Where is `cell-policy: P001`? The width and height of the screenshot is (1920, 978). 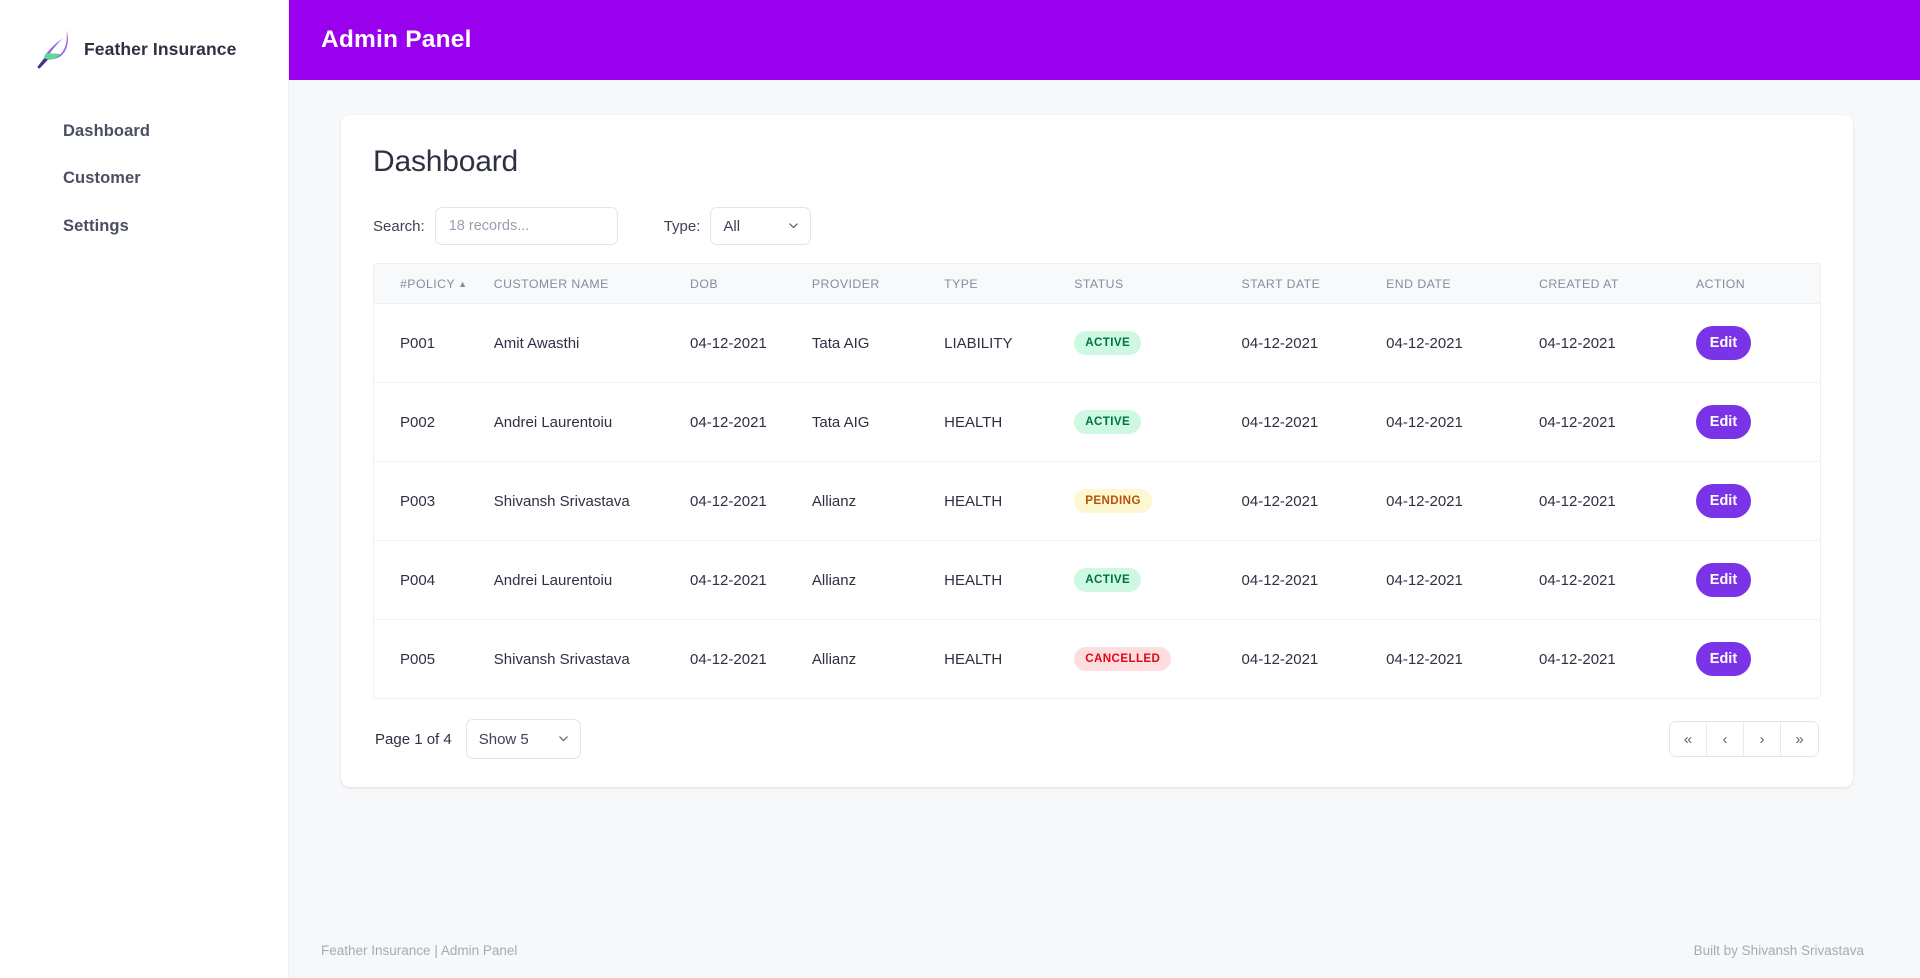 cell-policy: P001 is located at coordinates (434, 343).